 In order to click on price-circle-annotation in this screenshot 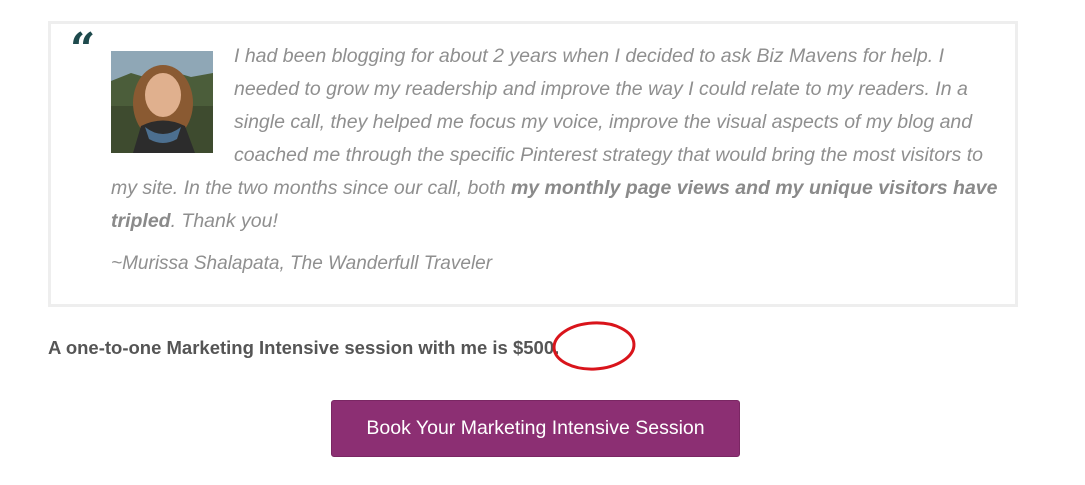, I will do `click(594, 346)`.